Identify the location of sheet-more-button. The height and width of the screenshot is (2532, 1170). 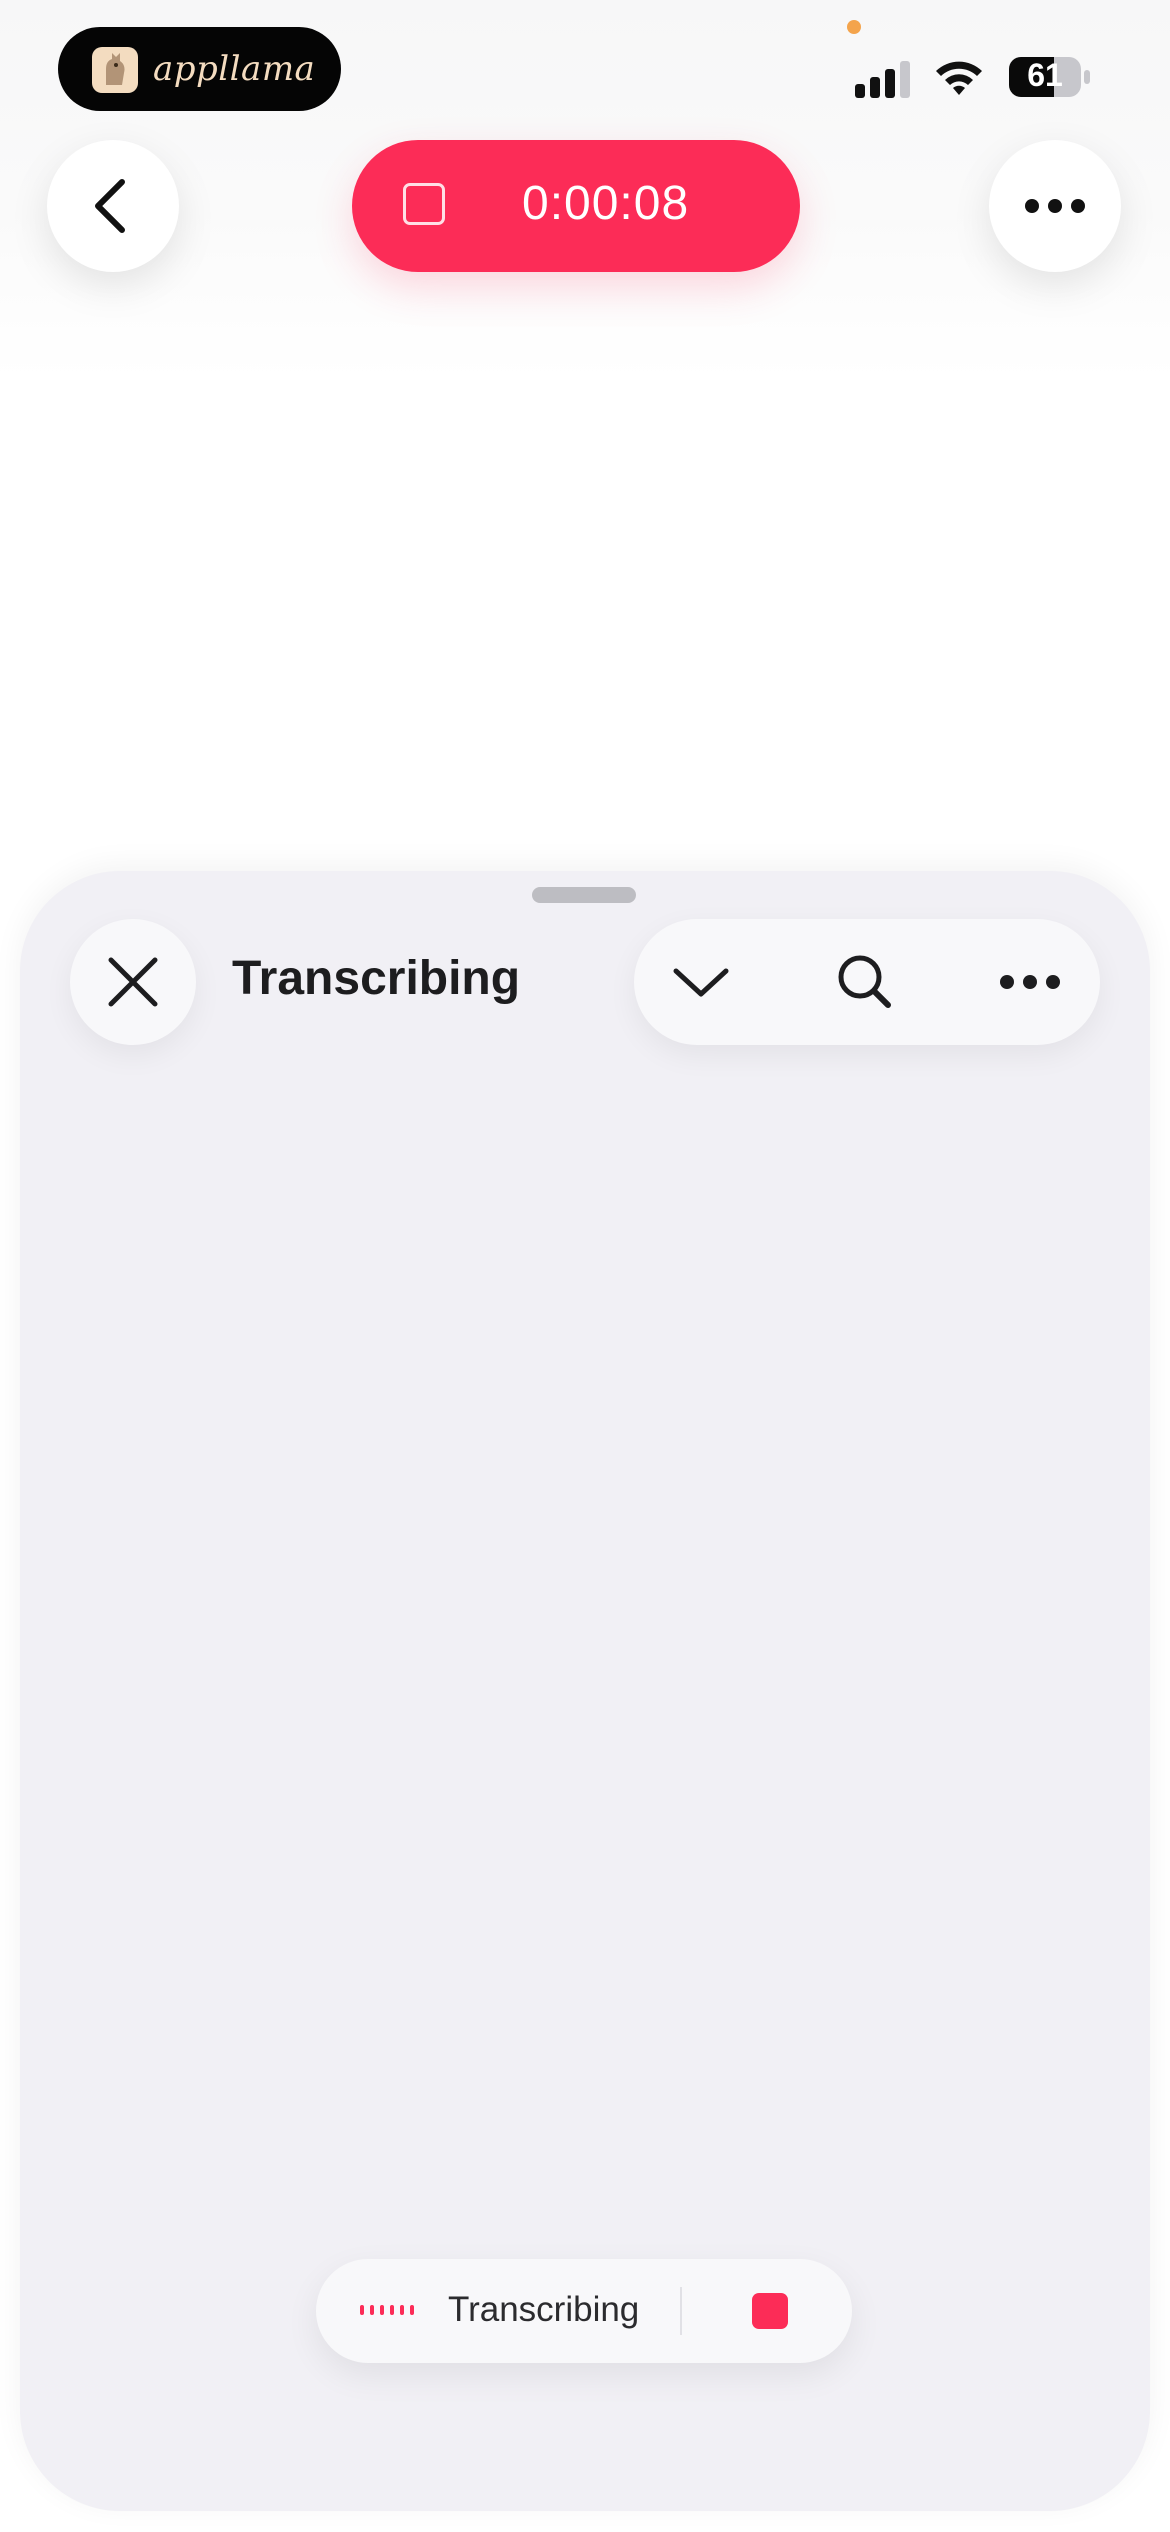
(1029, 982).